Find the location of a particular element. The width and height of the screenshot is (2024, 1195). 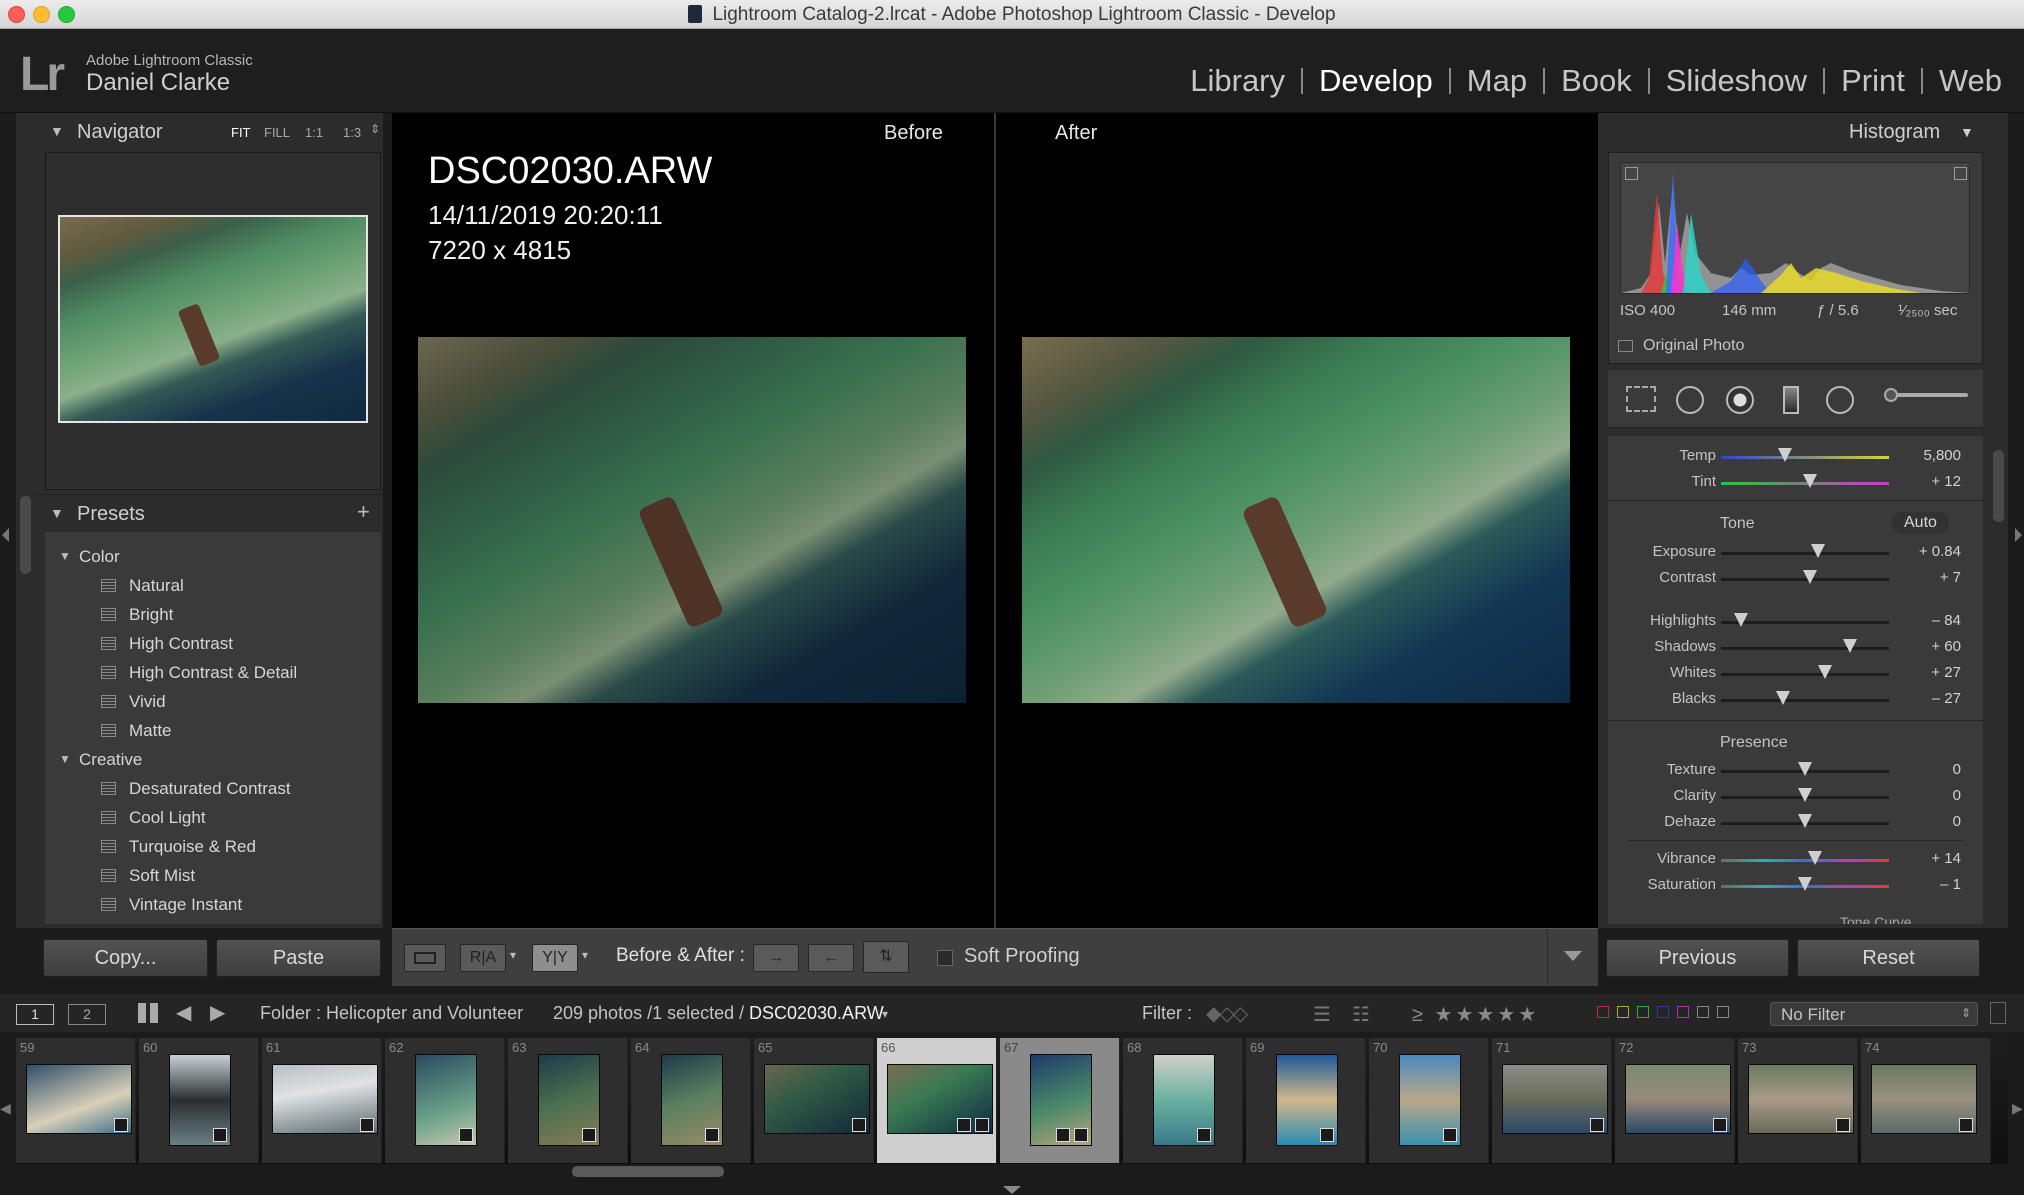

dehaze-thumb is located at coordinates (1805, 821).